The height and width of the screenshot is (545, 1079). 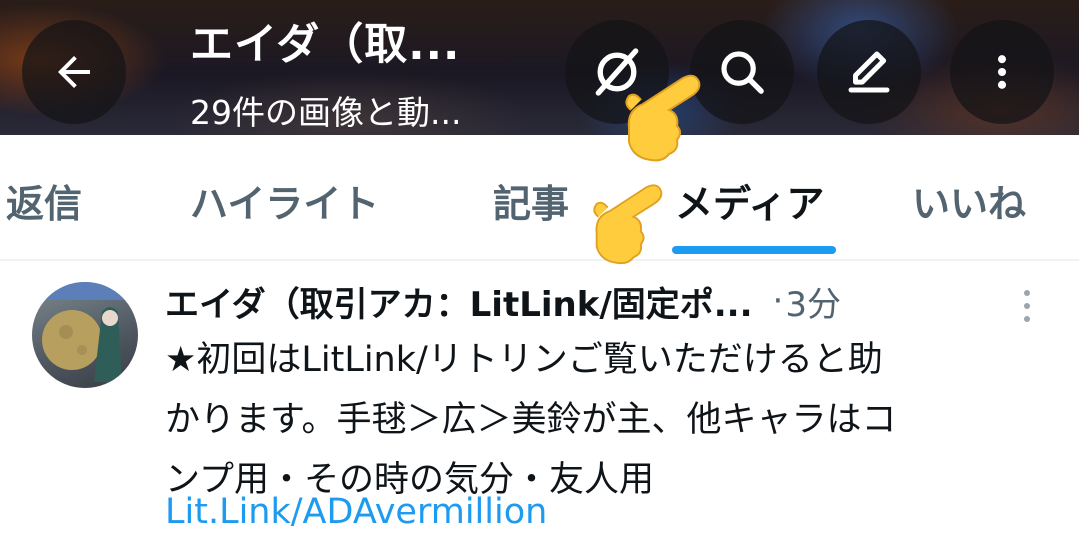 I want to click on tab-highlights: ハイライト, so click(x=284, y=200).